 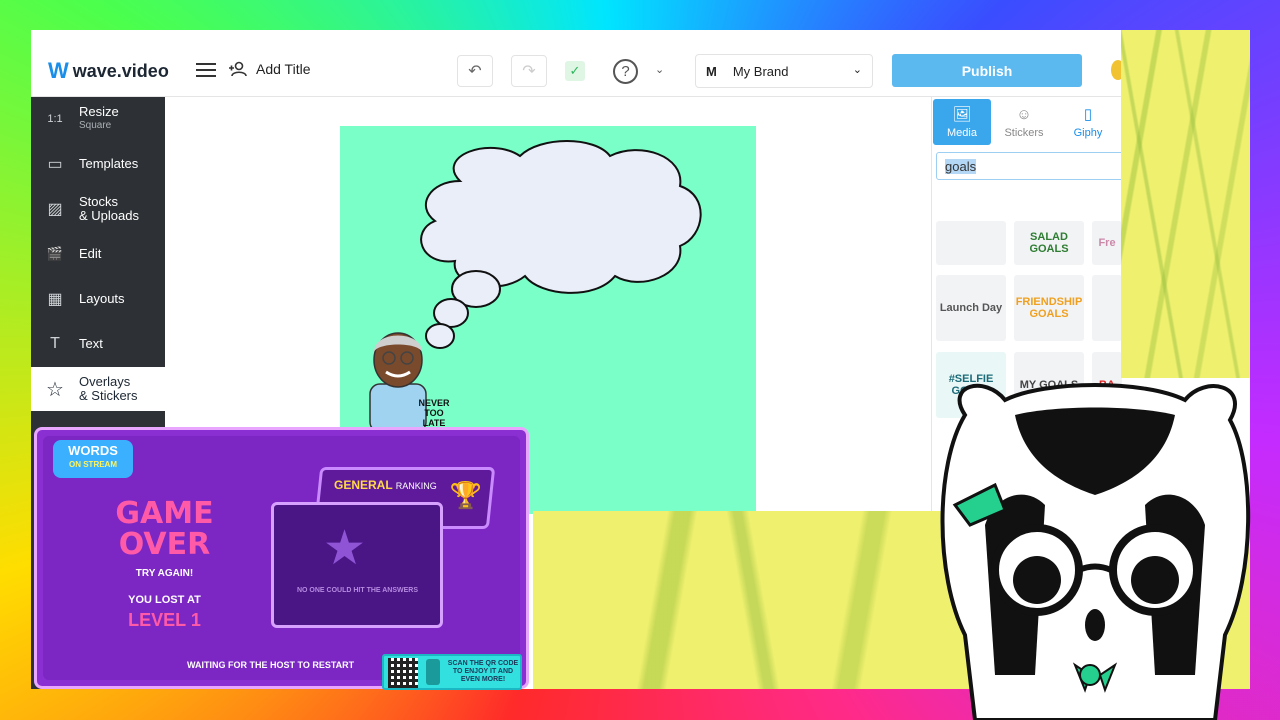 I want to click on help-button: ?, so click(x=625, y=71).